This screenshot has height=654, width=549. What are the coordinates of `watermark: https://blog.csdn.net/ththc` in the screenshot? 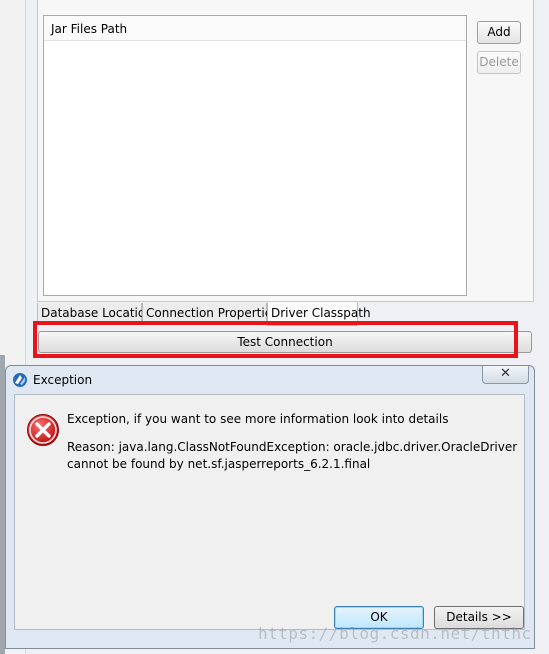 It's located at (395, 633).